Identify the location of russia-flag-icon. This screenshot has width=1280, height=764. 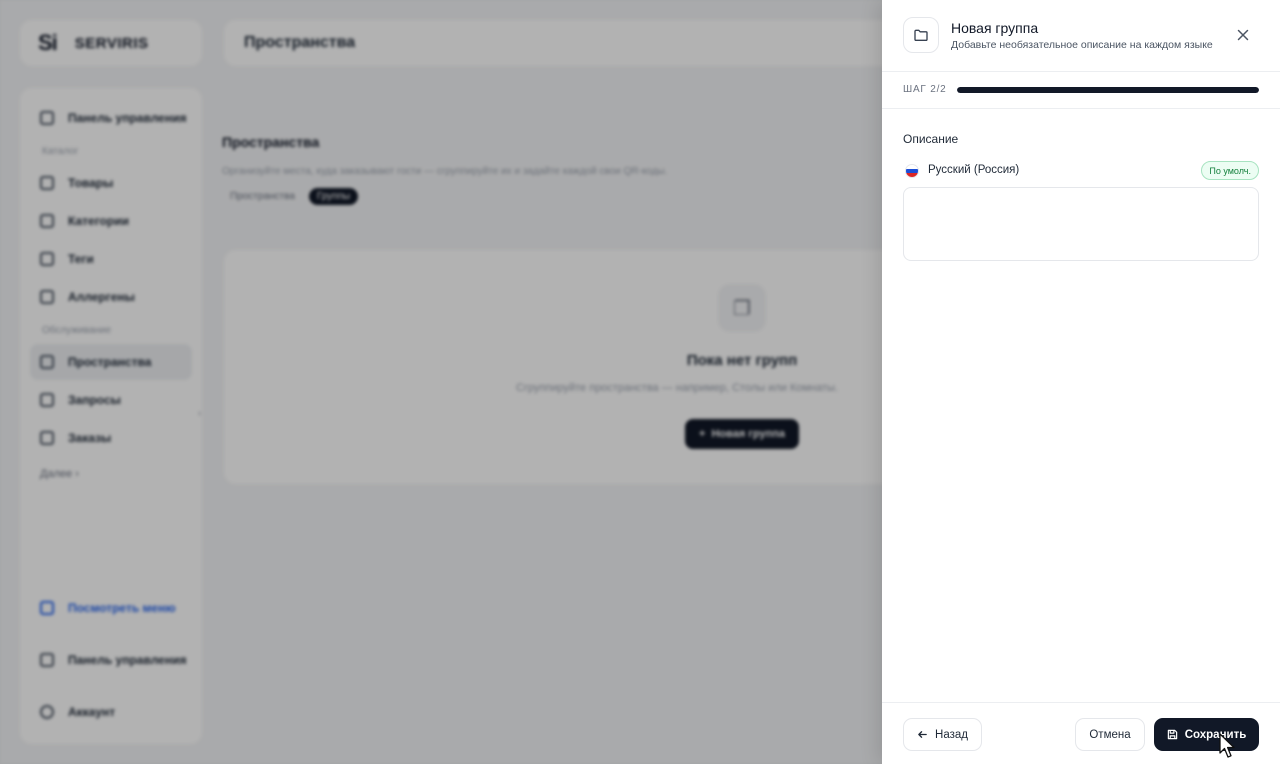
(912, 171).